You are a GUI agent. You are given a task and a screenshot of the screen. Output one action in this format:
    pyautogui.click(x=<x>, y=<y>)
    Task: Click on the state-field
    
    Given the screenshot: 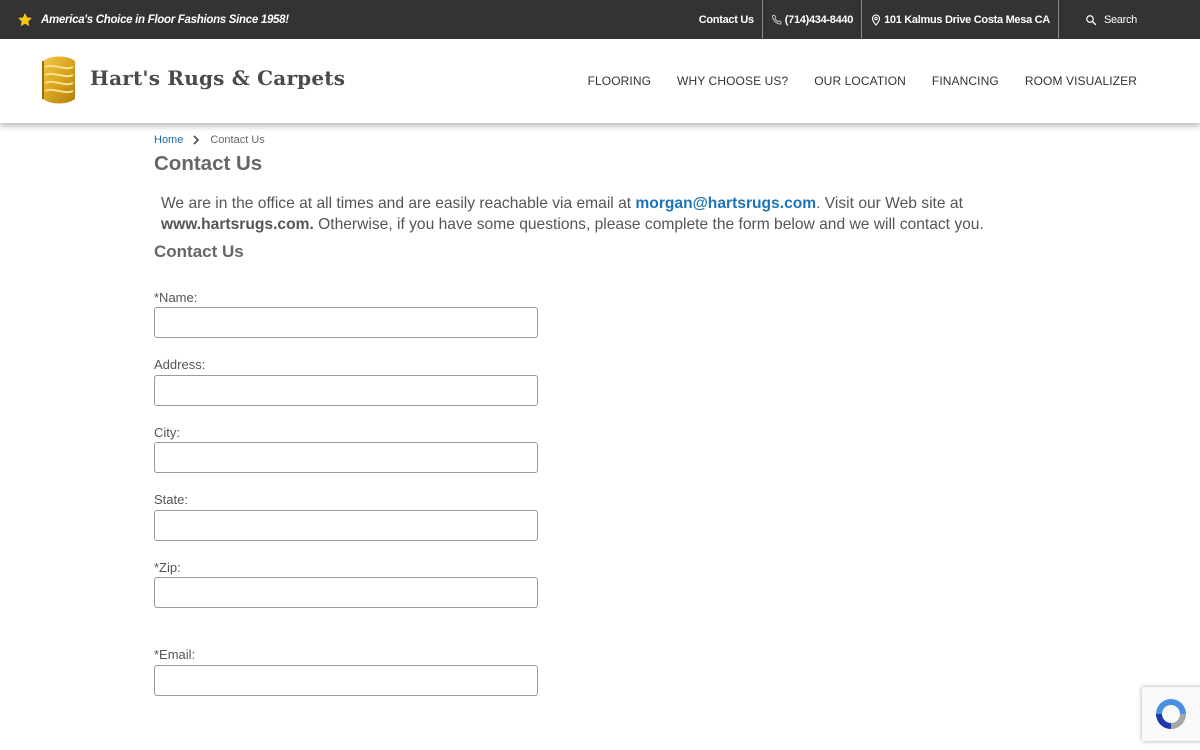 What is the action you would take?
    pyautogui.click(x=346, y=525)
    